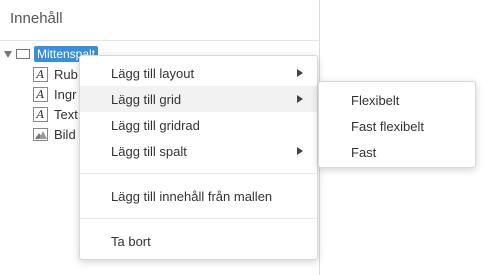 This screenshot has width=488, height=275. What do you see at coordinates (198, 73) in the screenshot?
I see `menu-item-add-layout: Lägg till layout` at bounding box center [198, 73].